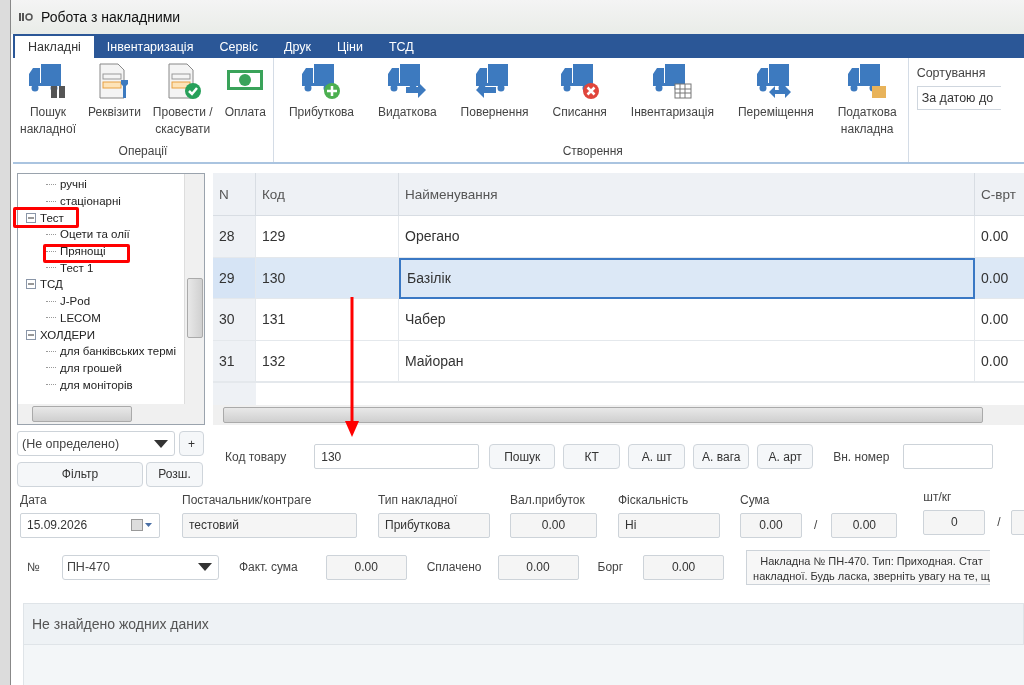 The image size is (1024, 685). Describe the element at coordinates (142, 525) in the screenshot. I see `calendar-icon` at that location.